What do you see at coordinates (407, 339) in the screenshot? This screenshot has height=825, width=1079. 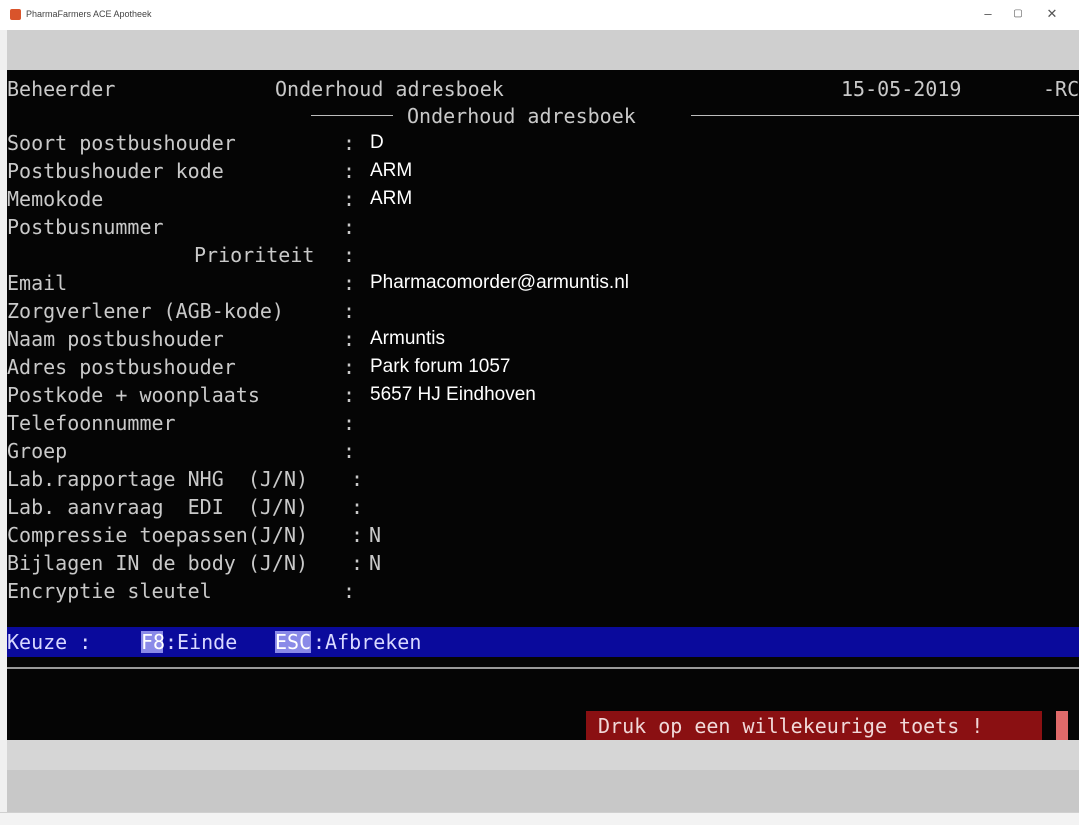 I see `value-naam-postbushouder: Armuntis` at bounding box center [407, 339].